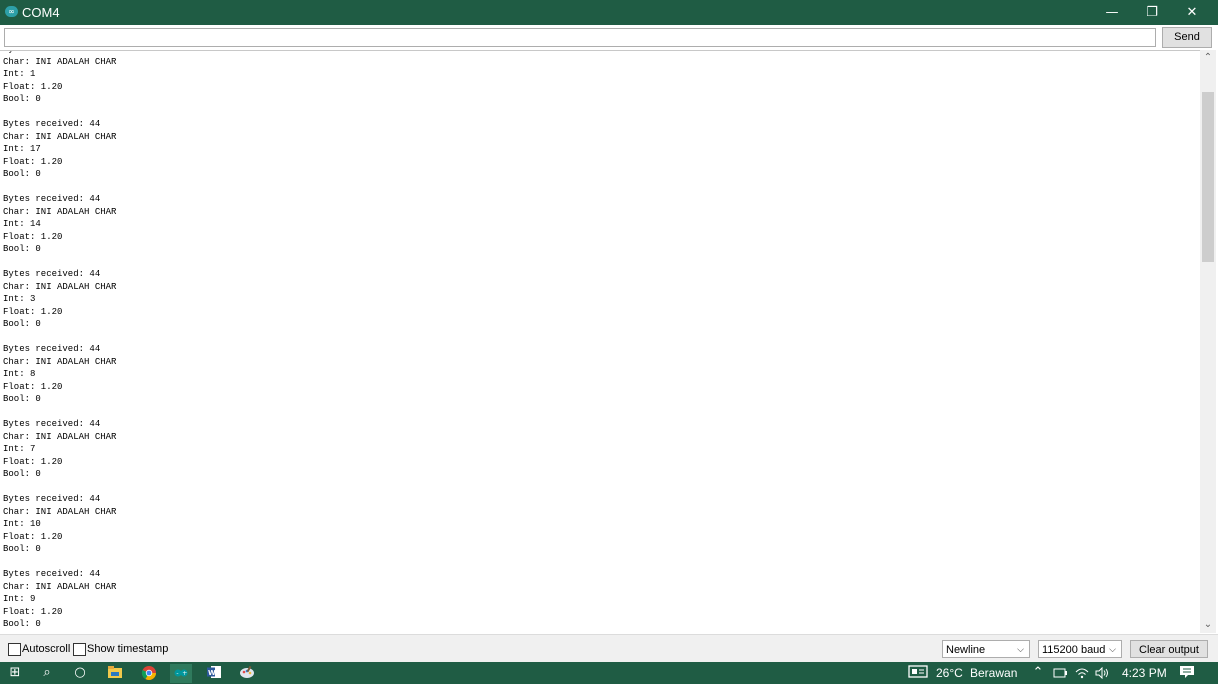 This screenshot has height=686, width=1218. What do you see at coordinates (247, 673) in the screenshot?
I see `paint-icon` at bounding box center [247, 673].